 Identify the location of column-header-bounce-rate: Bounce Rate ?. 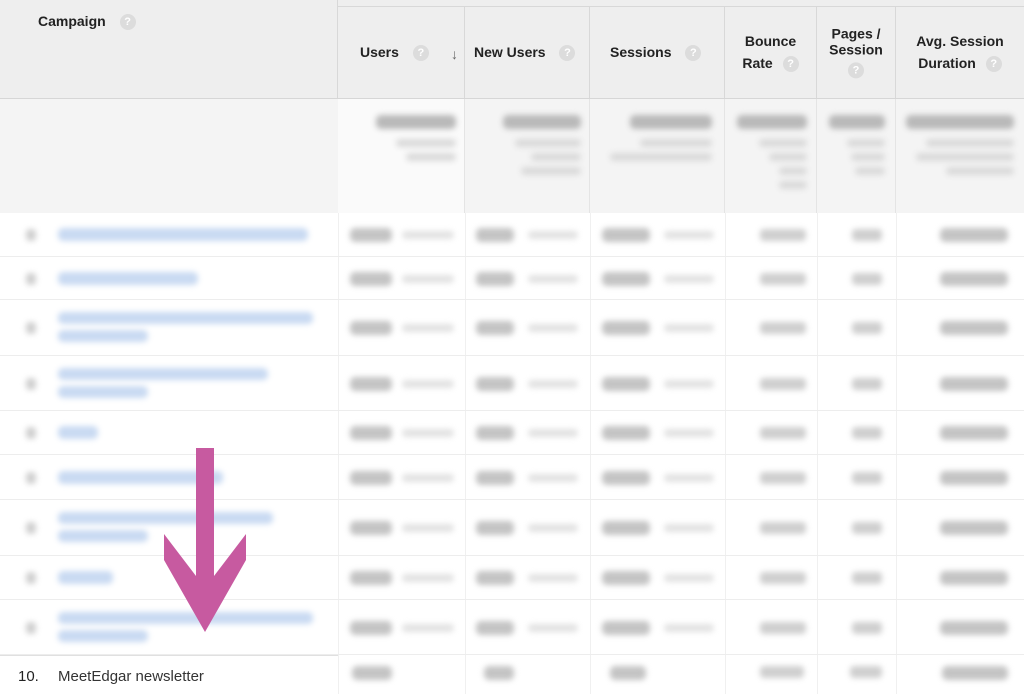
(771, 52).